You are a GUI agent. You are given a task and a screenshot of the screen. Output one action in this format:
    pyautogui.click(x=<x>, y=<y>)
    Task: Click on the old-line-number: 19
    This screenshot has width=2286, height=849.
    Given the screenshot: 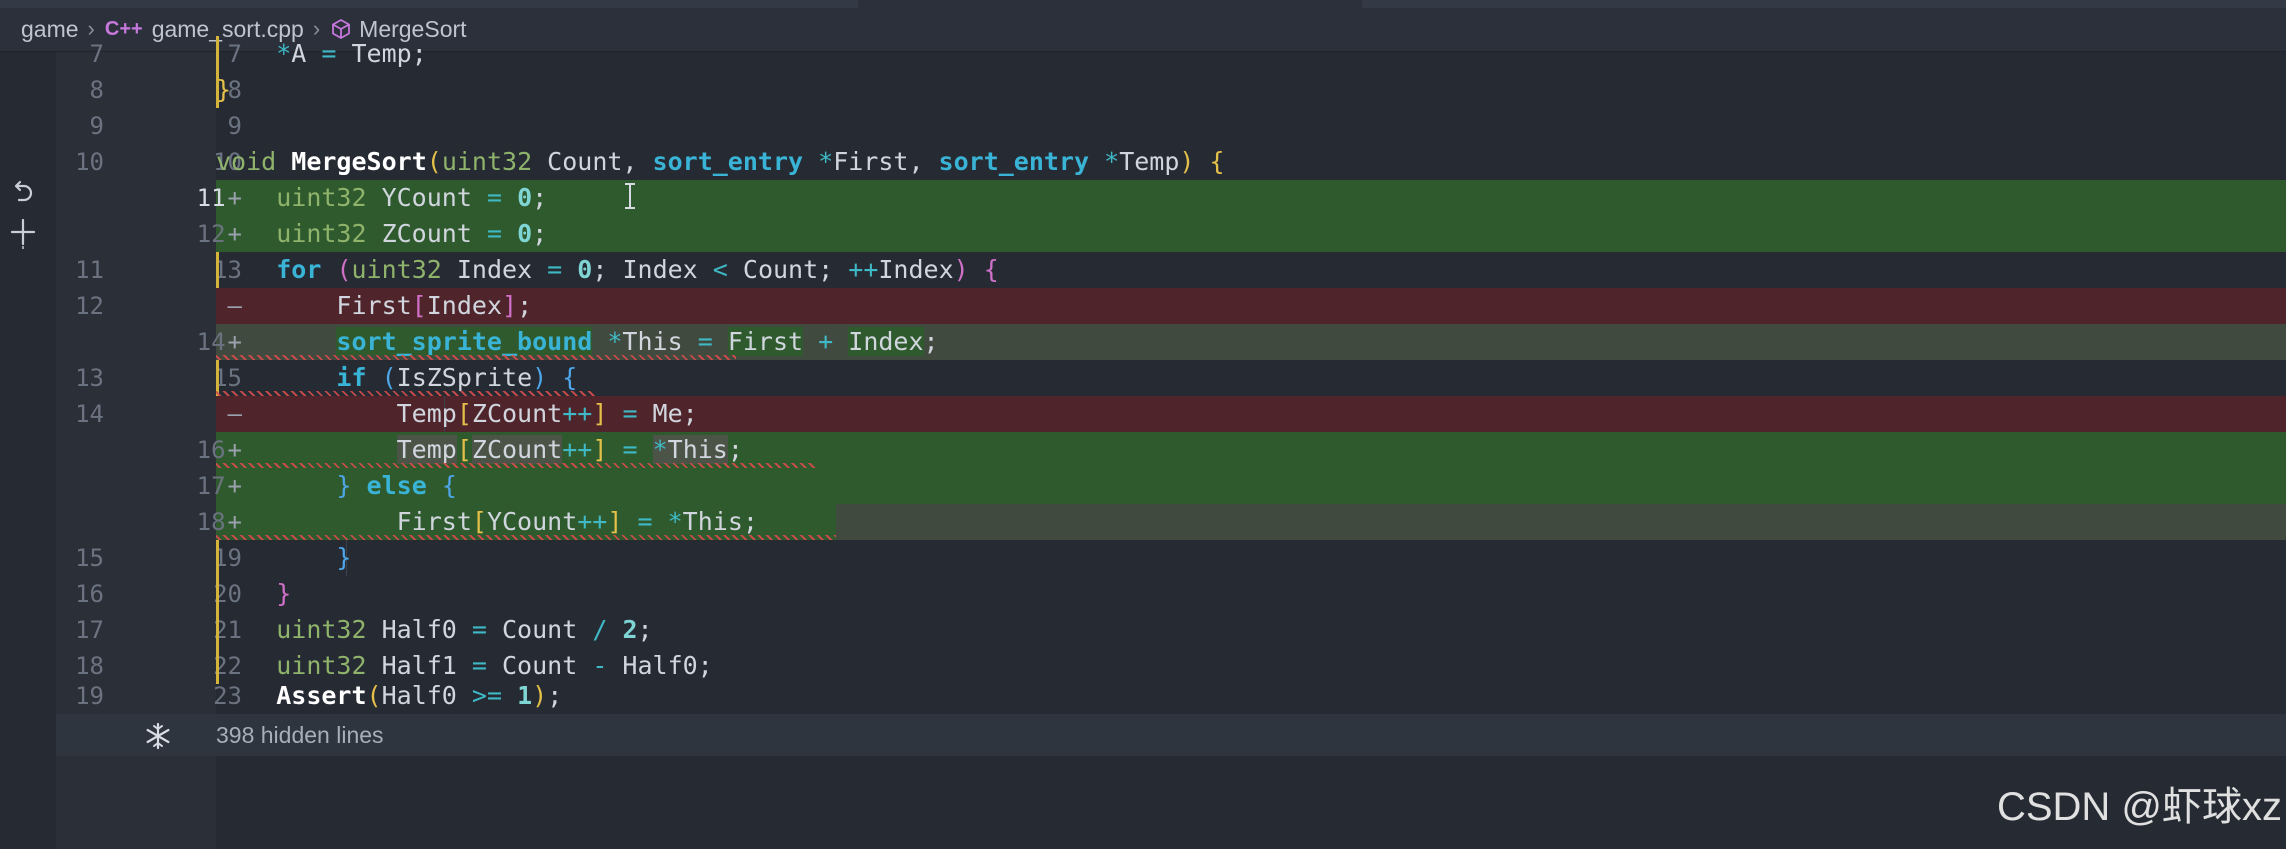 What is the action you would take?
    pyautogui.click(x=89, y=696)
    